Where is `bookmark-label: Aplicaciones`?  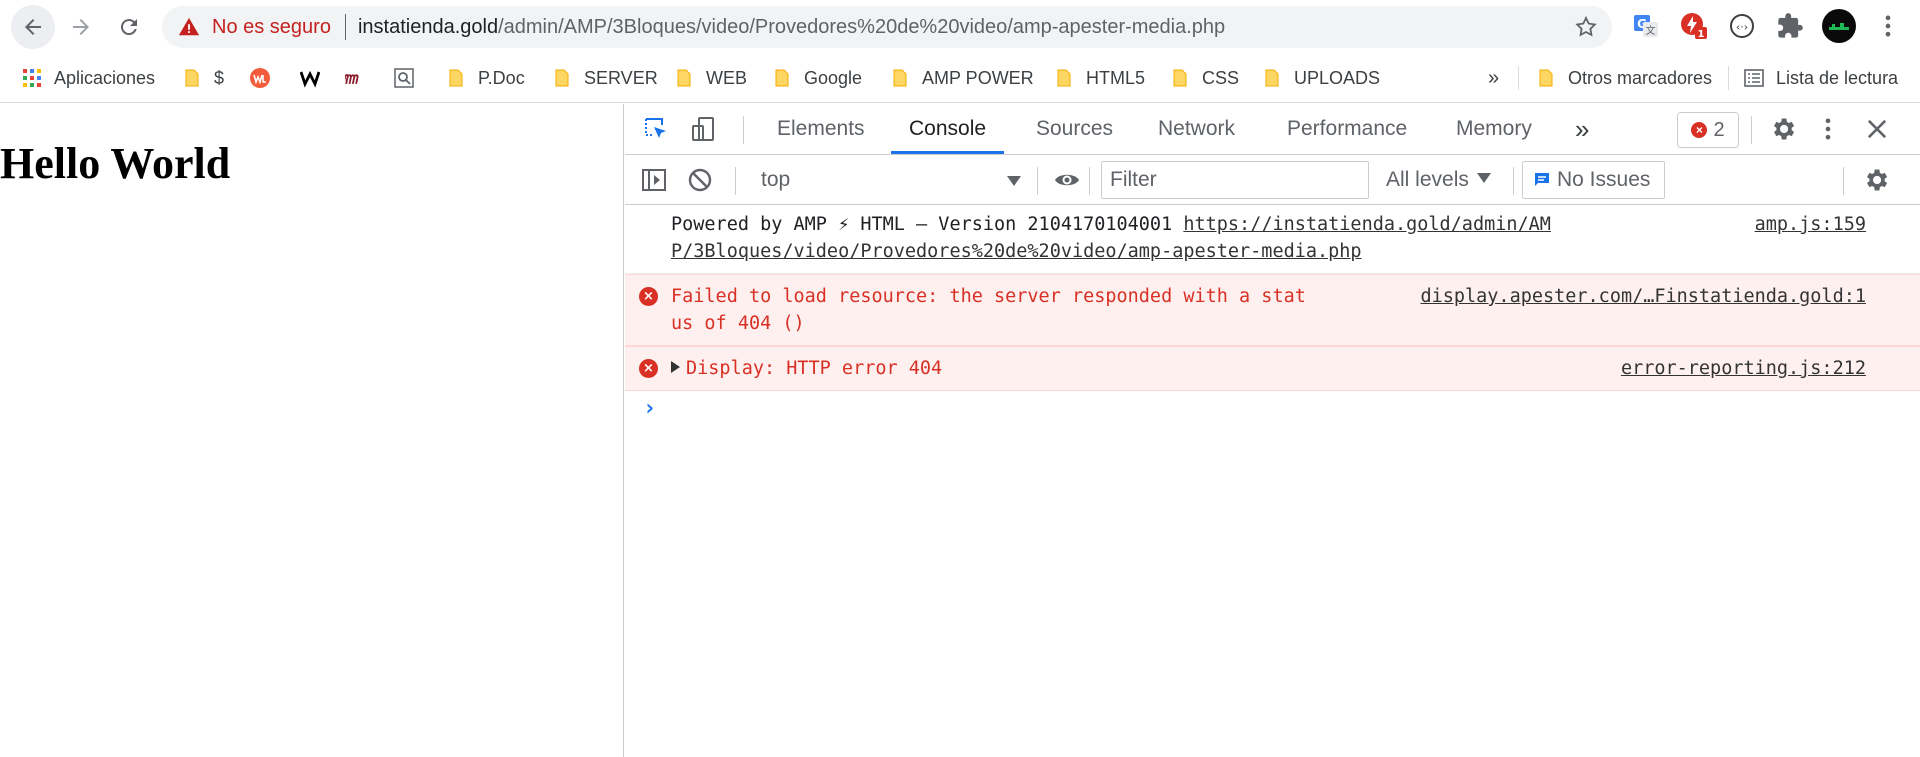
bookmark-label: Aplicaciones is located at coordinates (105, 77).